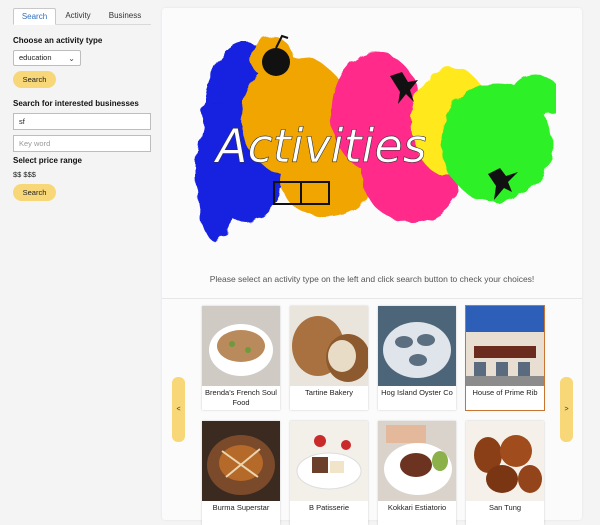 Image resolution: width=600 pixels, height=525 pixels. What do you see at coordinates (178, 409) in the screenshot?
I see `carousel-prev-button: <` at bounding box center [178, 409].